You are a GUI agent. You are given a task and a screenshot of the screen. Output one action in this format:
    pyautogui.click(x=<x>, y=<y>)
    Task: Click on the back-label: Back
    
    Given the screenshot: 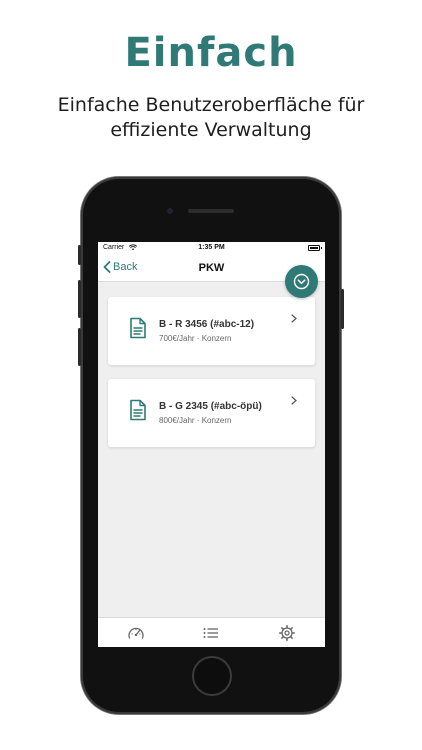 What is the action you would take?
    pyautogui.click(x=125, y=267)
    